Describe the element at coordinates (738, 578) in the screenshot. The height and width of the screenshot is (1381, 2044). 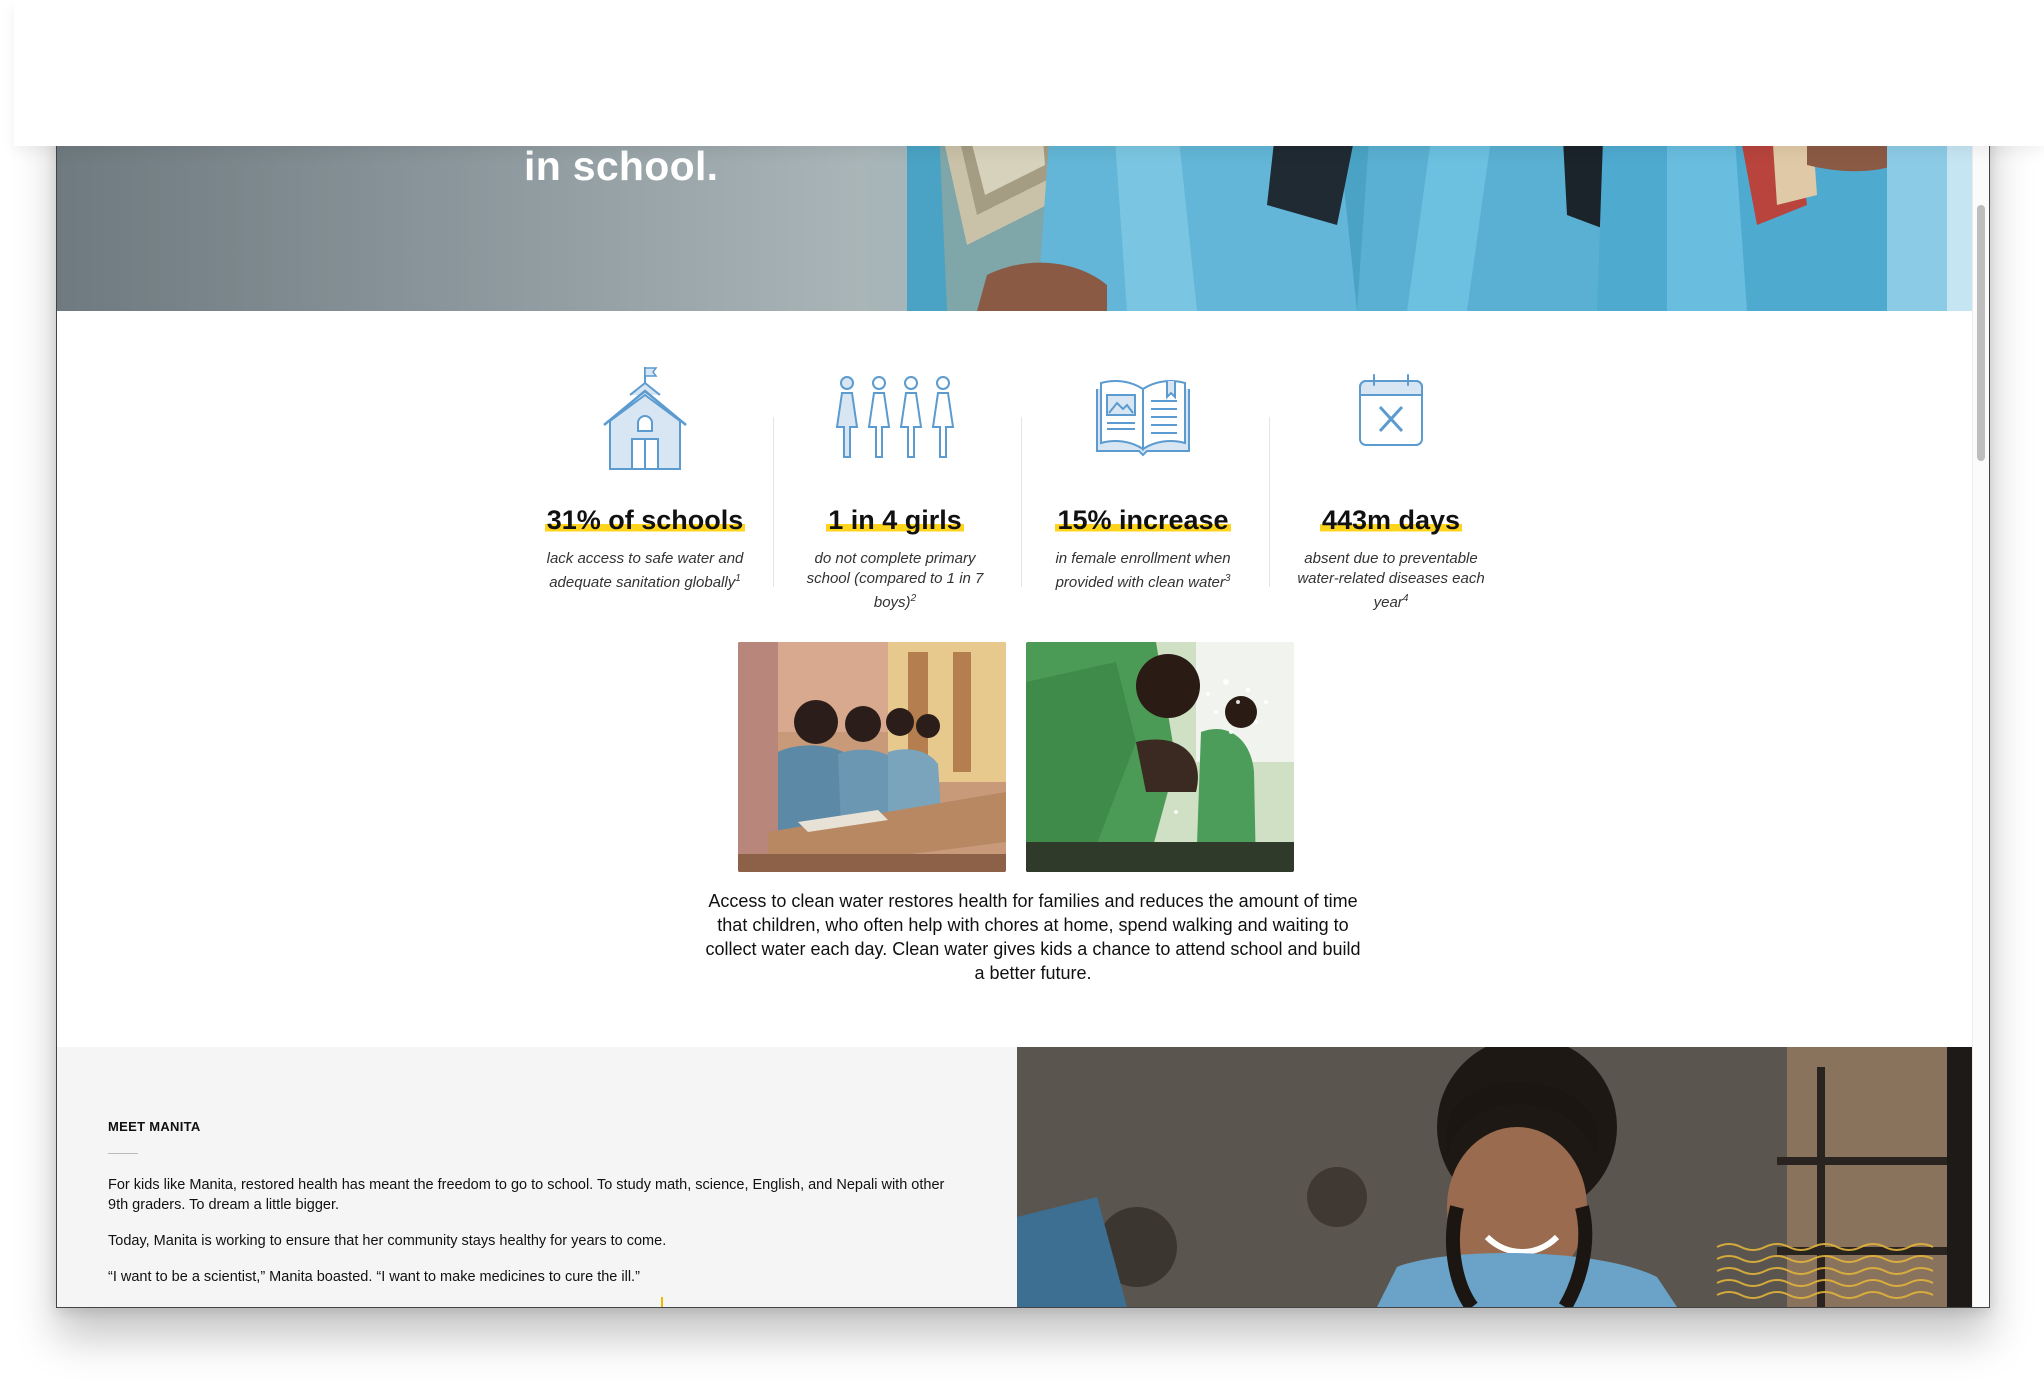
I see `footnote-marker: 1` at that location.